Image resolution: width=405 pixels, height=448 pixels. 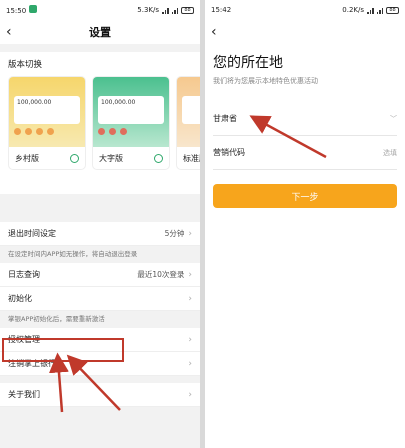 I want to click on version-label-country: 乡村版, so click(x=27, y=158).